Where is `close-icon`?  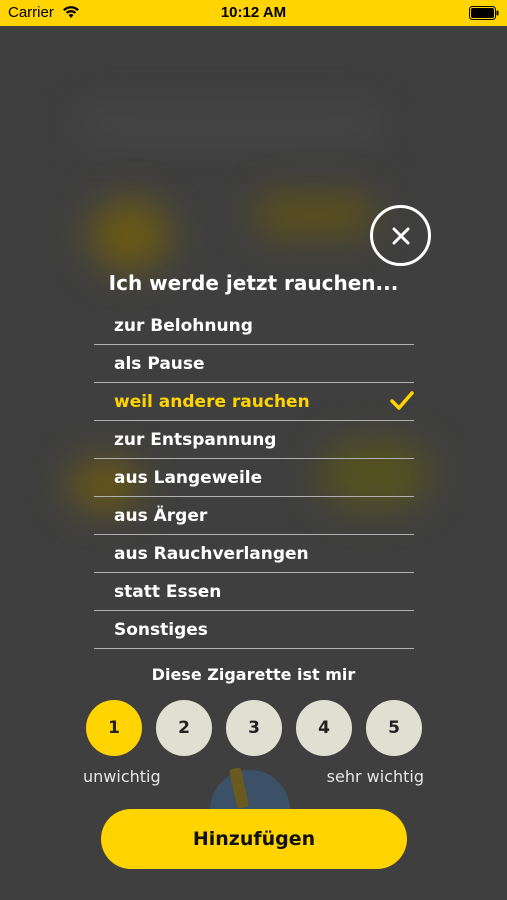 close-icon is located at coordinates (400, 235).